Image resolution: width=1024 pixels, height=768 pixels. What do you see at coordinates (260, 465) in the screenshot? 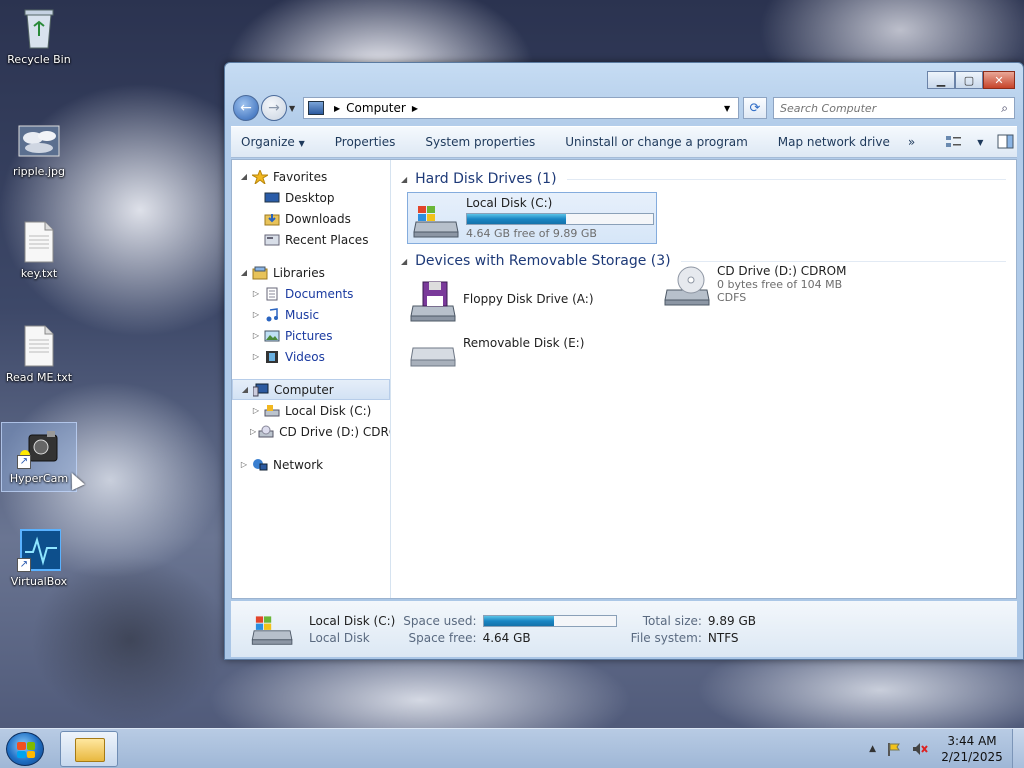
I see `network-icon` at bounding box center [260, 465].